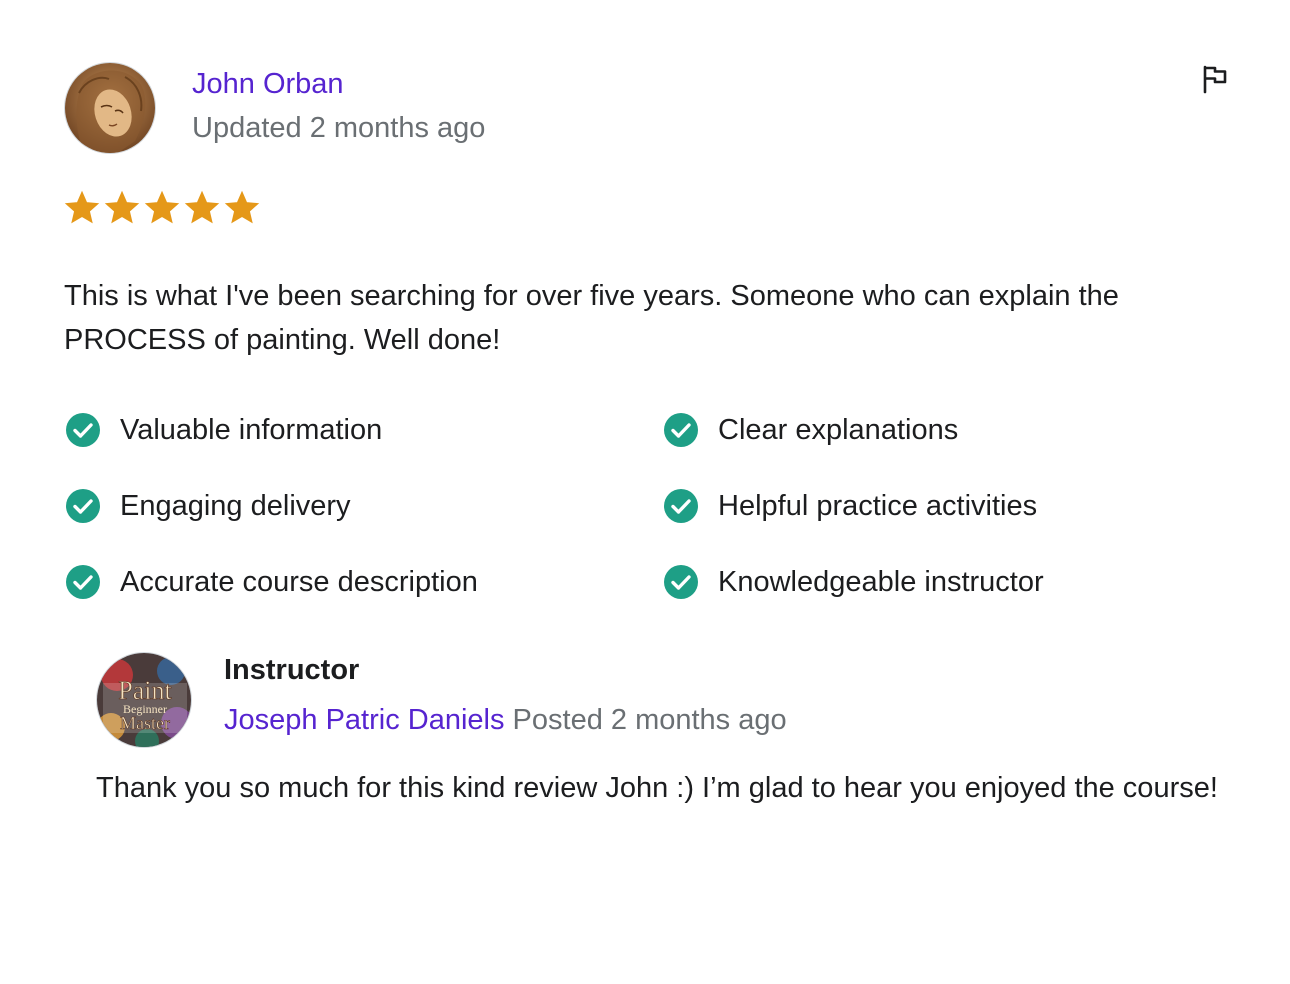  Describe the element at coordinates (339, 128) in the screenshot. I see `review-updated-time: Updated 2 months ago` at that location.